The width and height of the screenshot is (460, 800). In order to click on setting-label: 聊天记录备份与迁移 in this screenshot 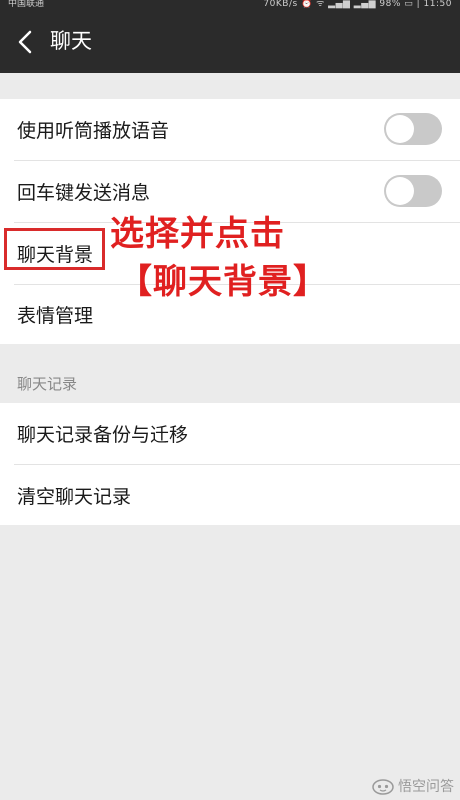, I will do `click(103, 435)`.